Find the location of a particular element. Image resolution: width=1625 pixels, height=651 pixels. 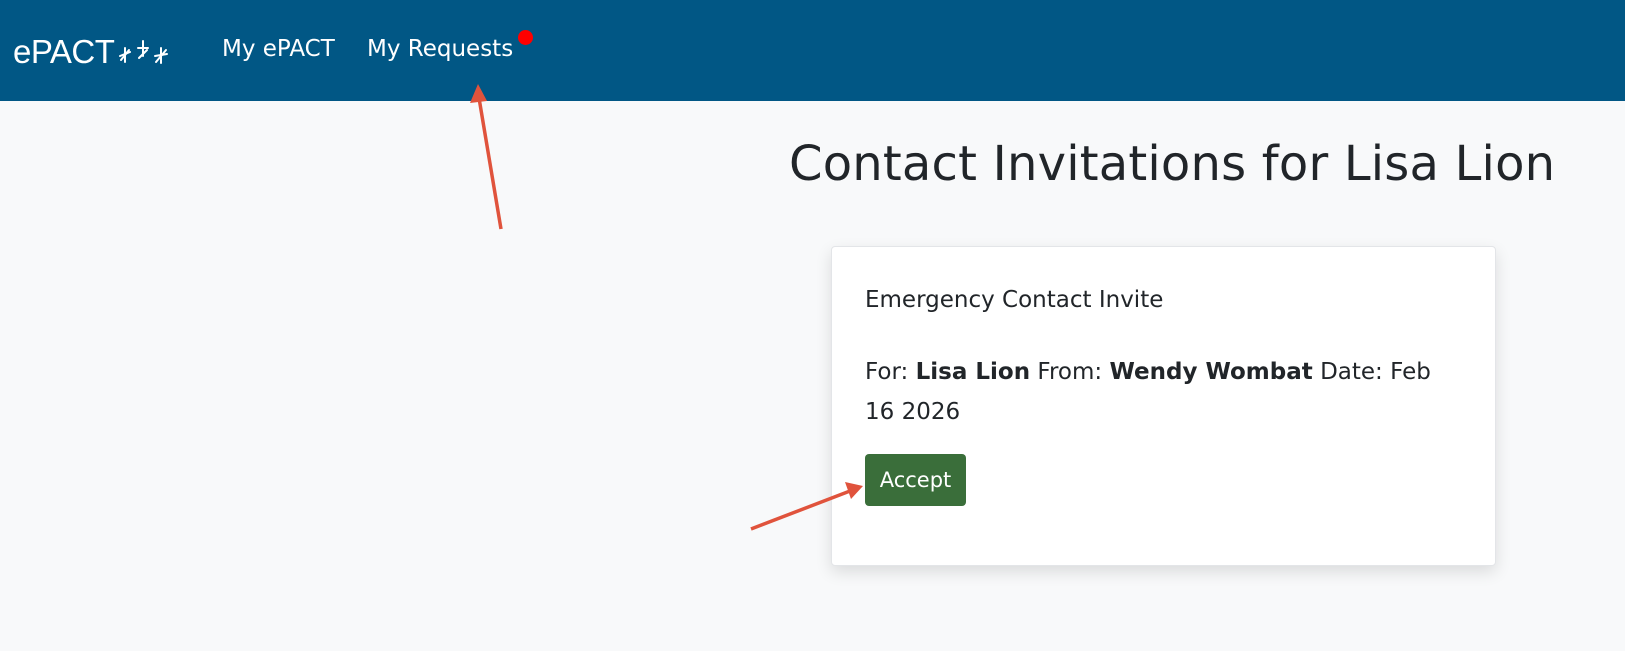

from-label: From: is located at coordinates (1070, 372).